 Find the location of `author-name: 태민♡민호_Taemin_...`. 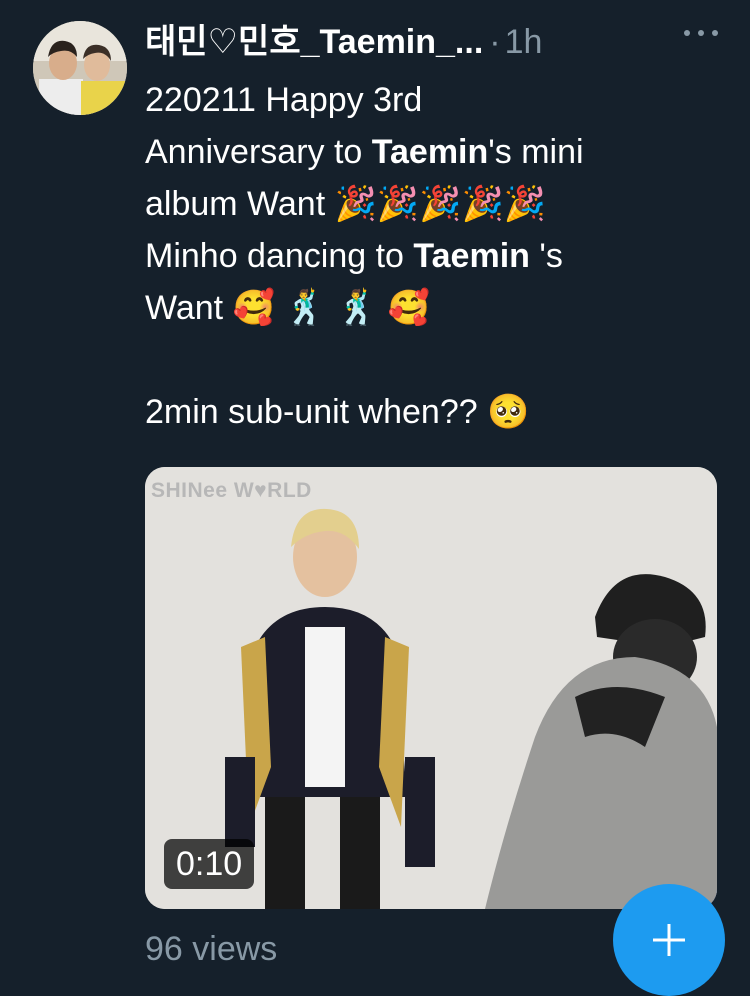

author-name: 태민♡민호_Taemin_... is located at coordinates (314, 42).